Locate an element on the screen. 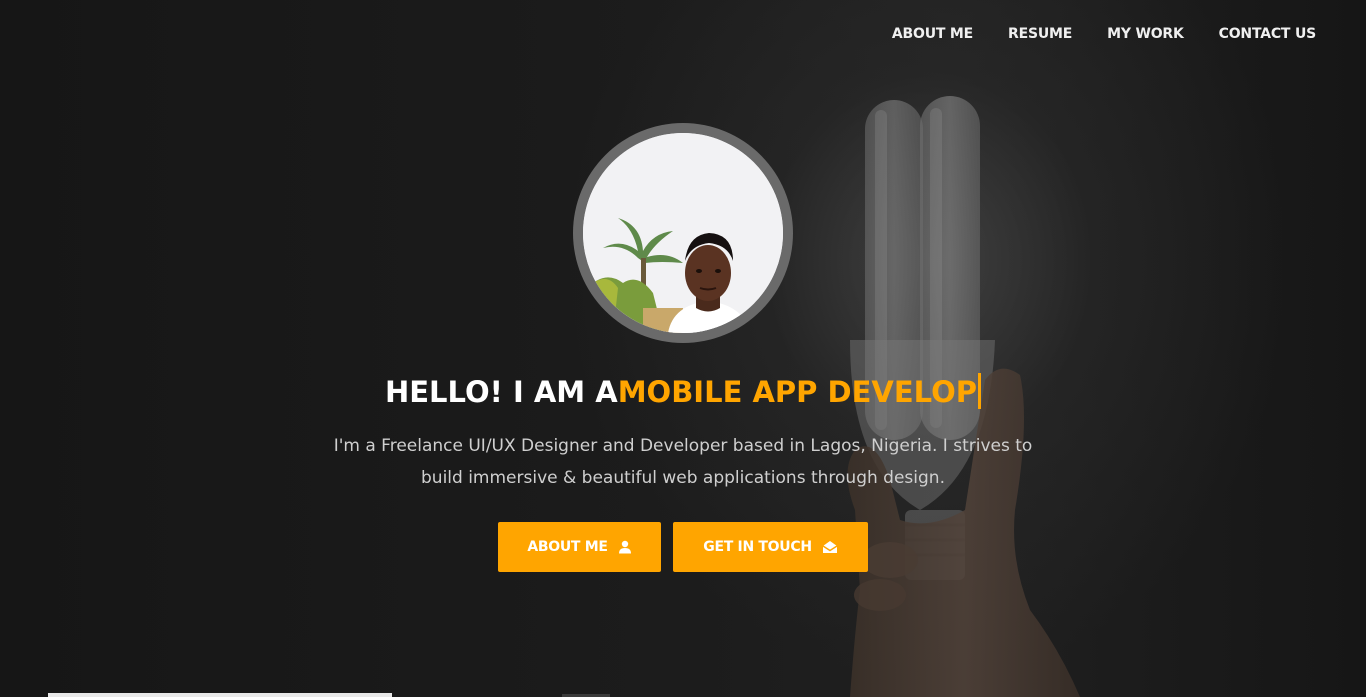 The width and height of the screenshot is (1366, 697). get-in-touch-button-label: GET IN TOUCH is located at coordinates (757, 547).